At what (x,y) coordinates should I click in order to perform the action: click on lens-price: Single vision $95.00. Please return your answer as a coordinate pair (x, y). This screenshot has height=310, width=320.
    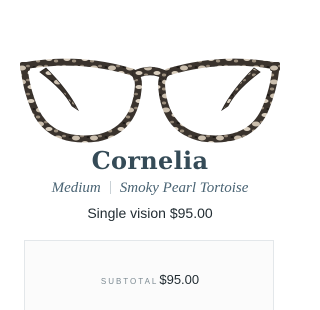
    Looking at the image, I should click on (150, 213).